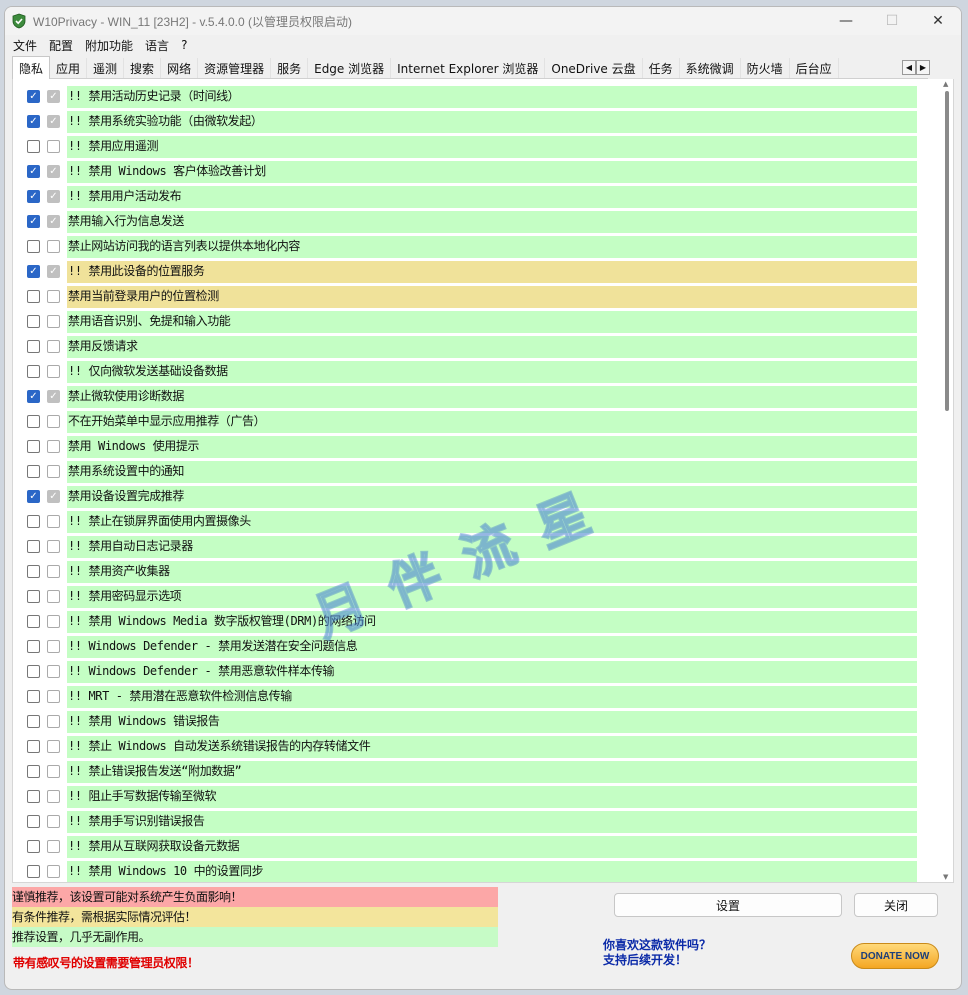 This screenshot has height=995, width=968. What do you see at coordinates (492, 697) in the screenshot?
I see `setting-label: !! MRT - 禁用潜在恶意软件检测信息传输` at bounding box center [492, 697].